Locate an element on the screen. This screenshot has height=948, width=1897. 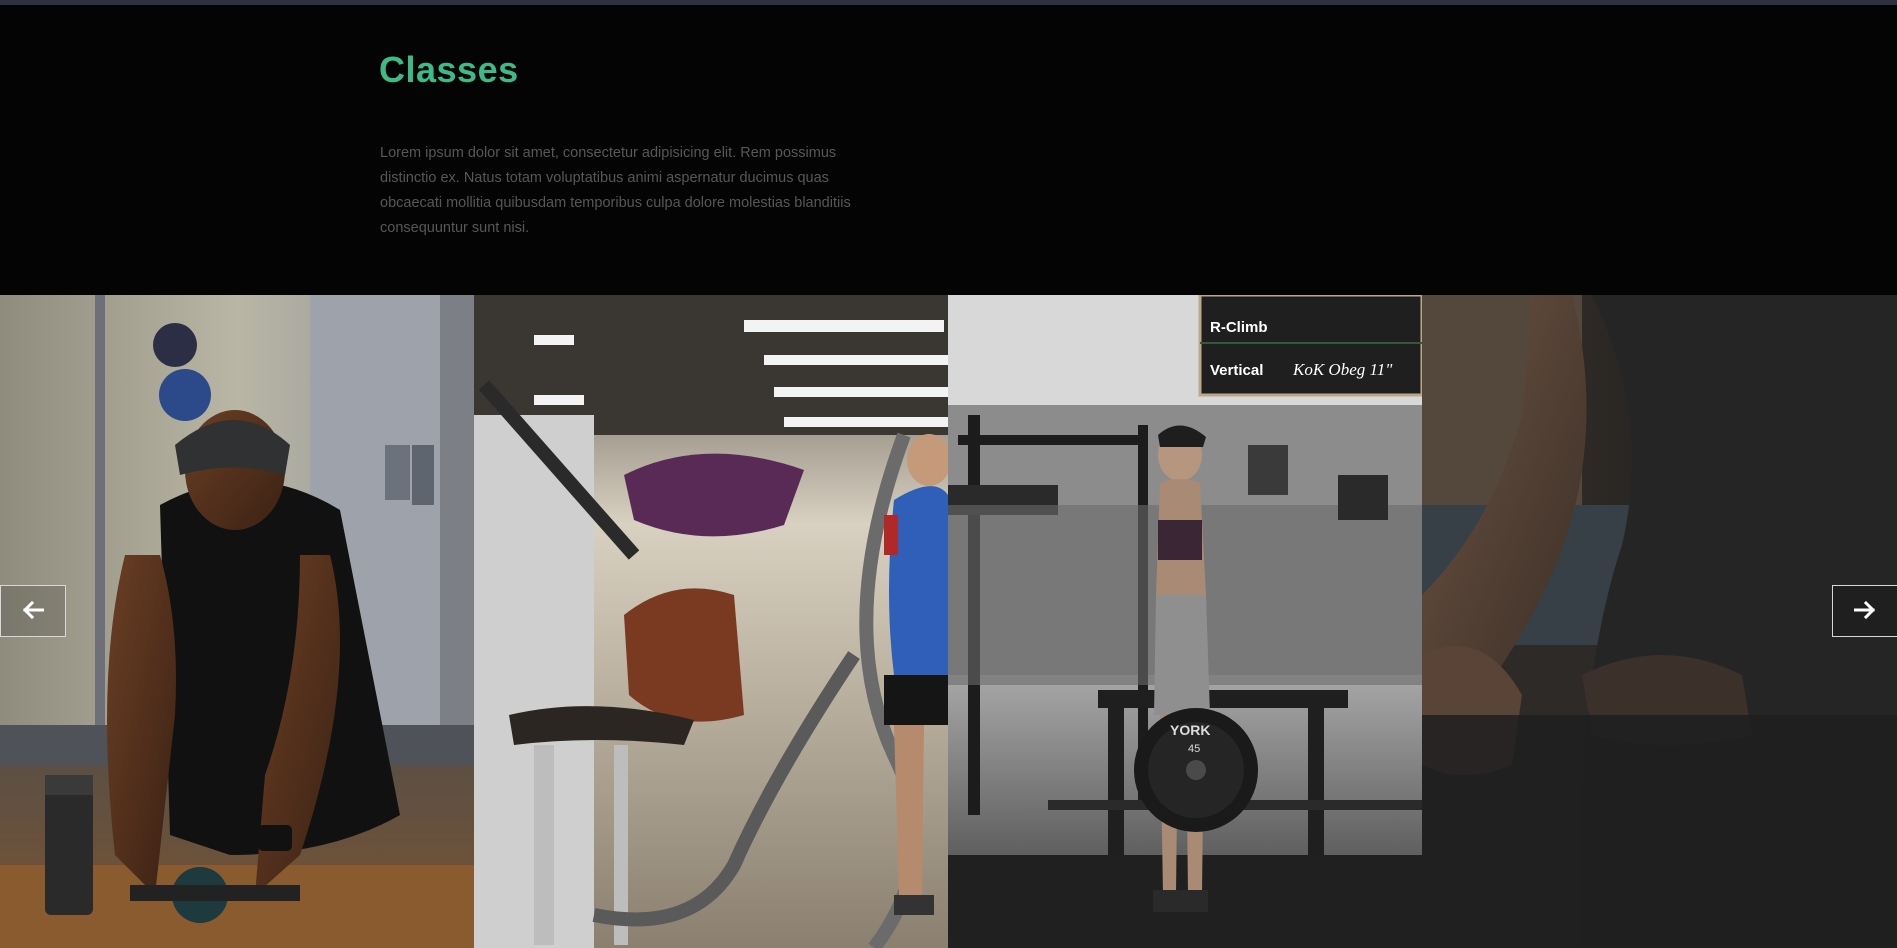
plate-weight-text: 45 is located at coordinates (1194, 749).